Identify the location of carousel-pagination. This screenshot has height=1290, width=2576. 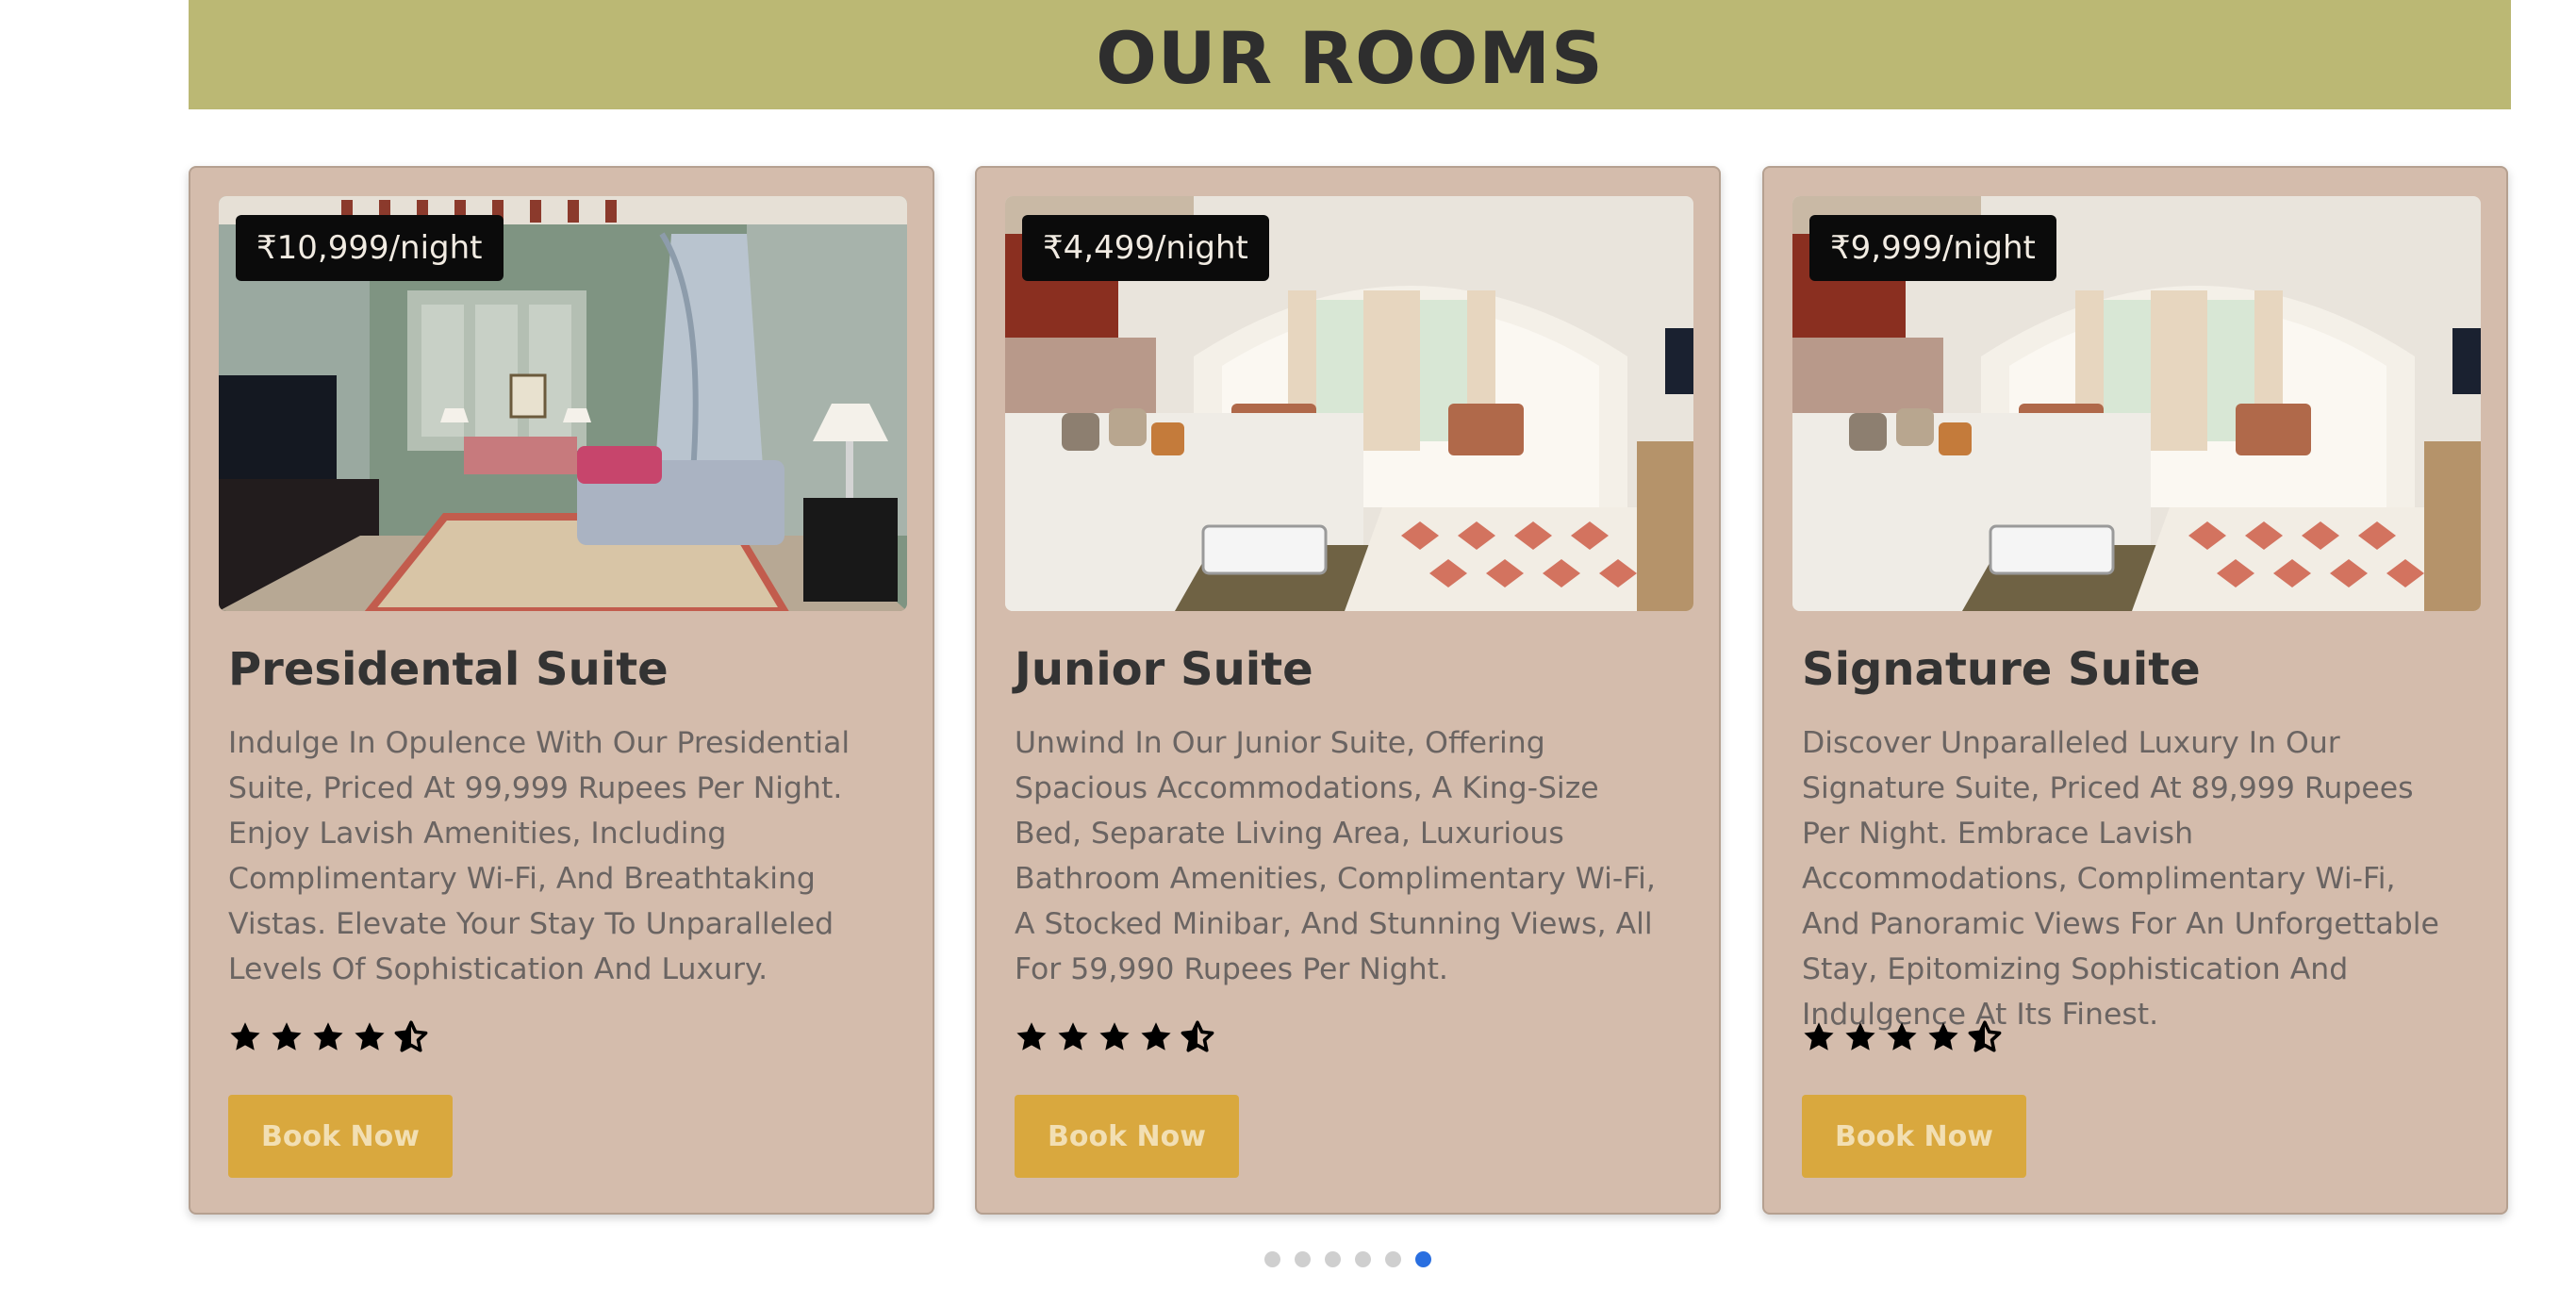
(1347, 1259).